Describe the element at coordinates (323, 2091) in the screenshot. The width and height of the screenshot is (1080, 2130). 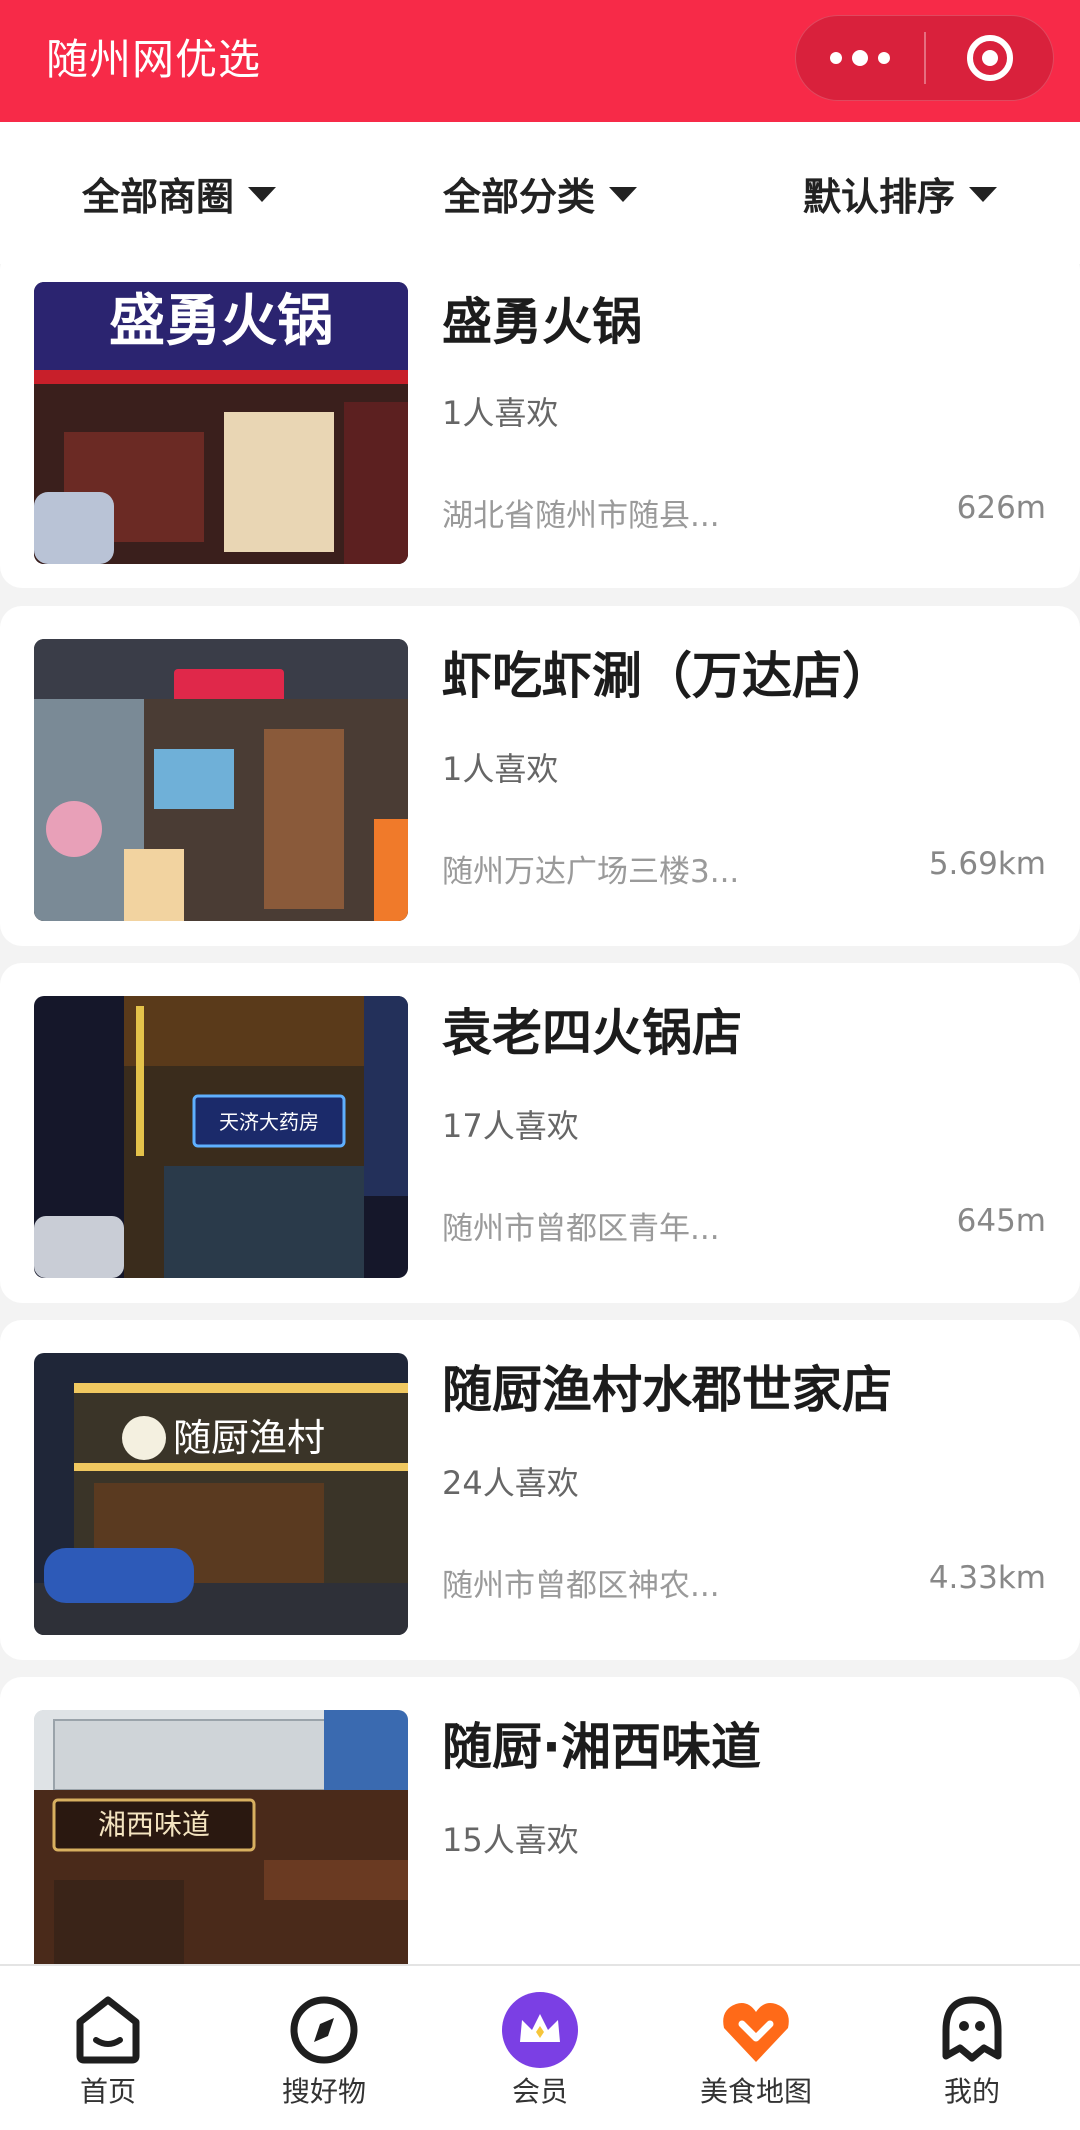
I see `tab-label: 搜好物` at that location.